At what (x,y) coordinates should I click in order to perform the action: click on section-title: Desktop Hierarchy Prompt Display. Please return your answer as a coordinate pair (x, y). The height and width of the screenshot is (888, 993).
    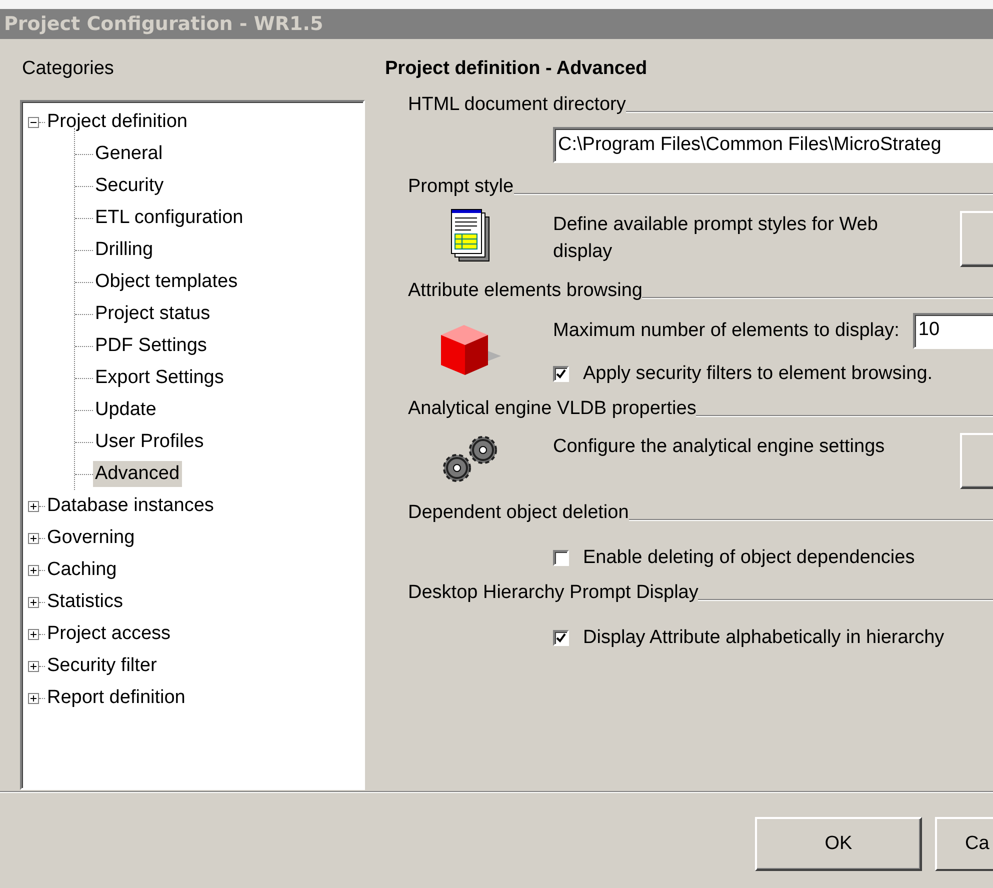
    Looking at the image, I should click on (553, 593).